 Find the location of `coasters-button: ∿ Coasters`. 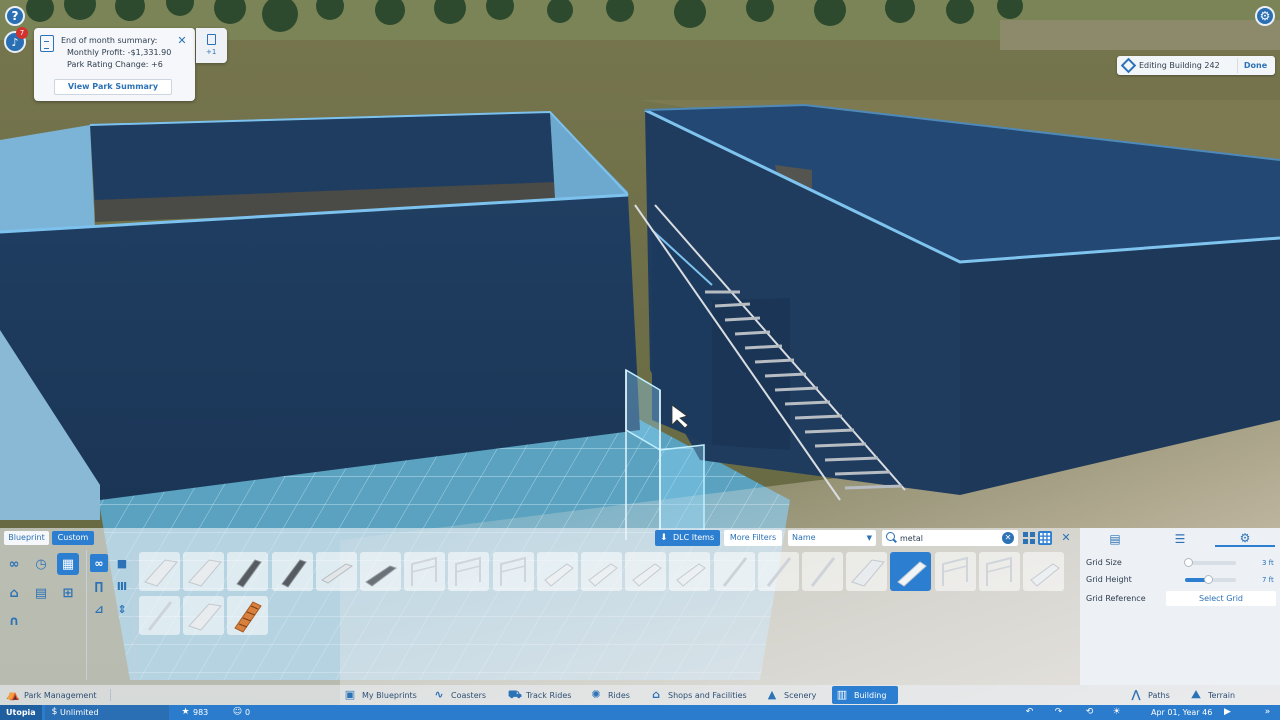

coasters-button: ∿ Coasters is located at coordinates (463, 695).